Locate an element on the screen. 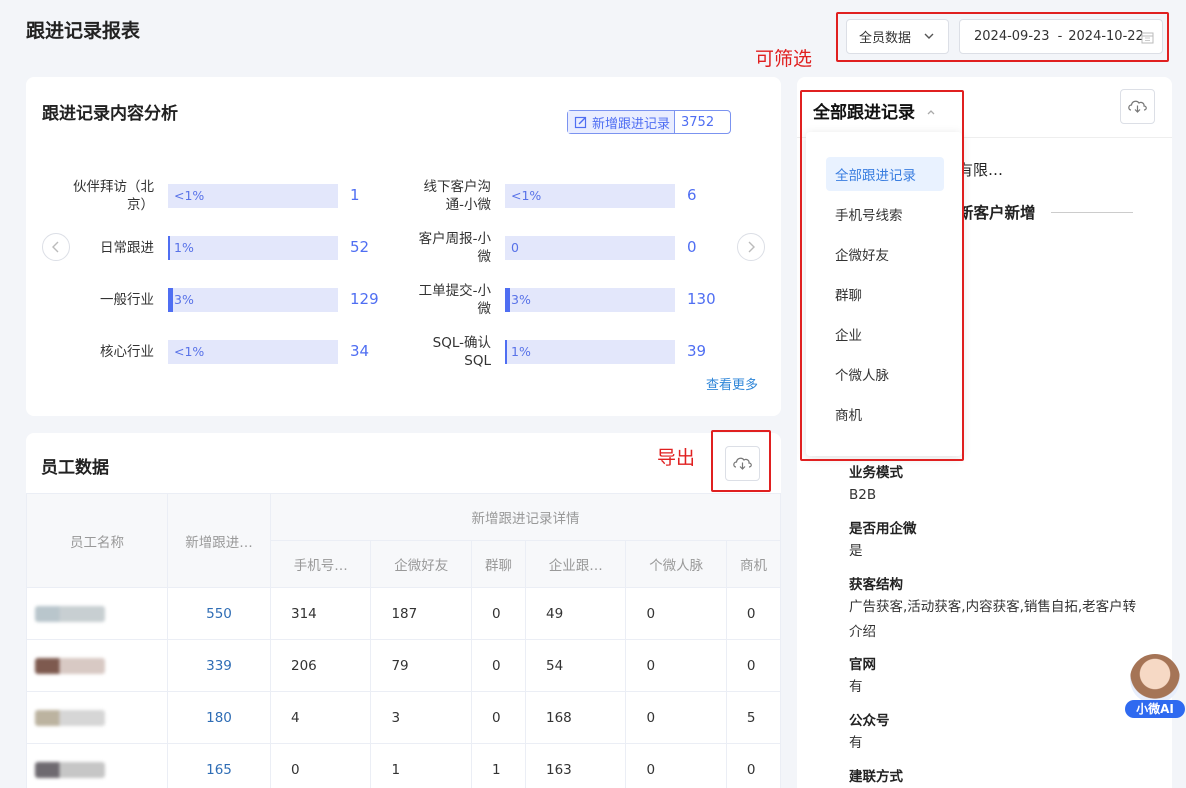  cloud-download-icon is located at coordinates (1137, 106).